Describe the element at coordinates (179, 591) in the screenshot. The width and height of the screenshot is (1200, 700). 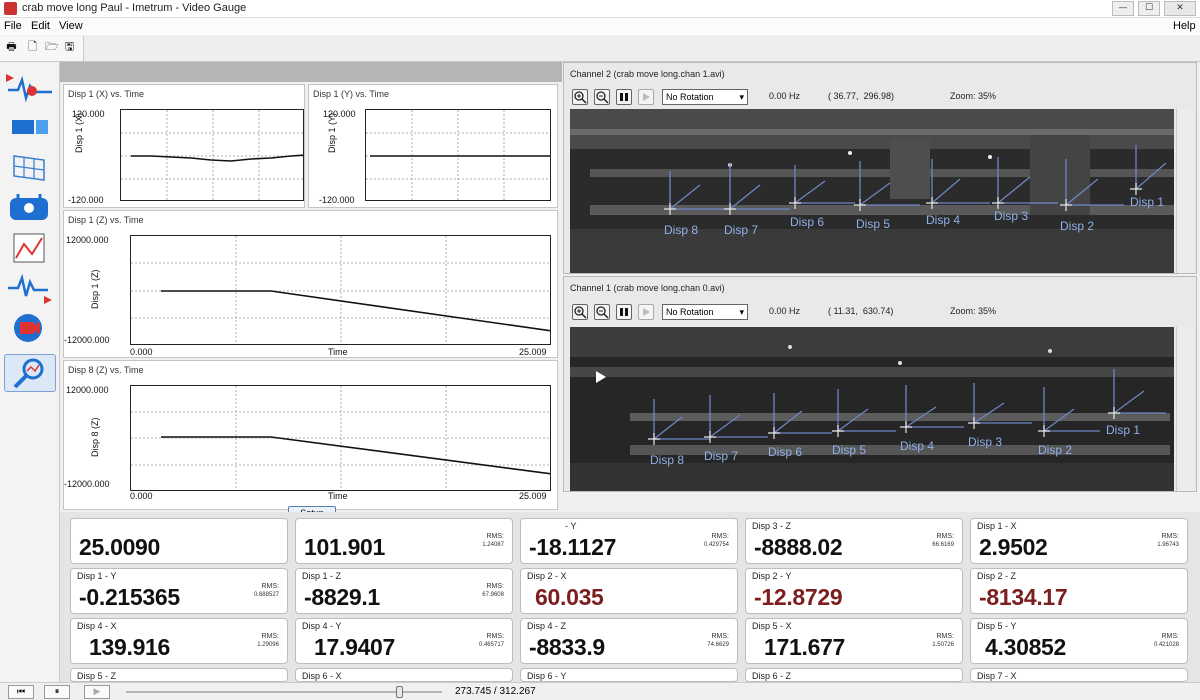
I see `readout-box: Disp 1 - Y -0.215365 RMS: 0.688527` at that location.